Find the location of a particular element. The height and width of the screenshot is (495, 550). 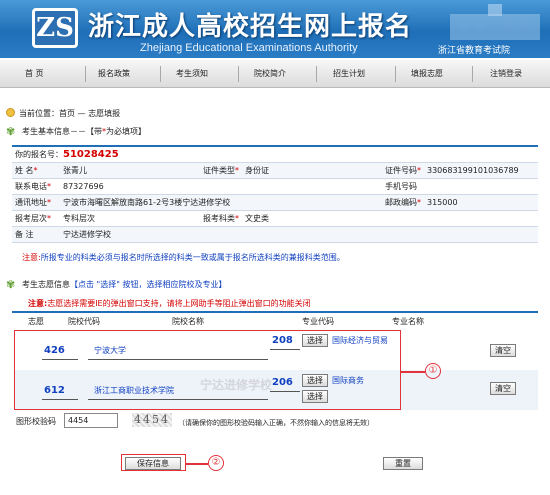

nav-schools: 院校简介 is located at coordinates (270, 73).